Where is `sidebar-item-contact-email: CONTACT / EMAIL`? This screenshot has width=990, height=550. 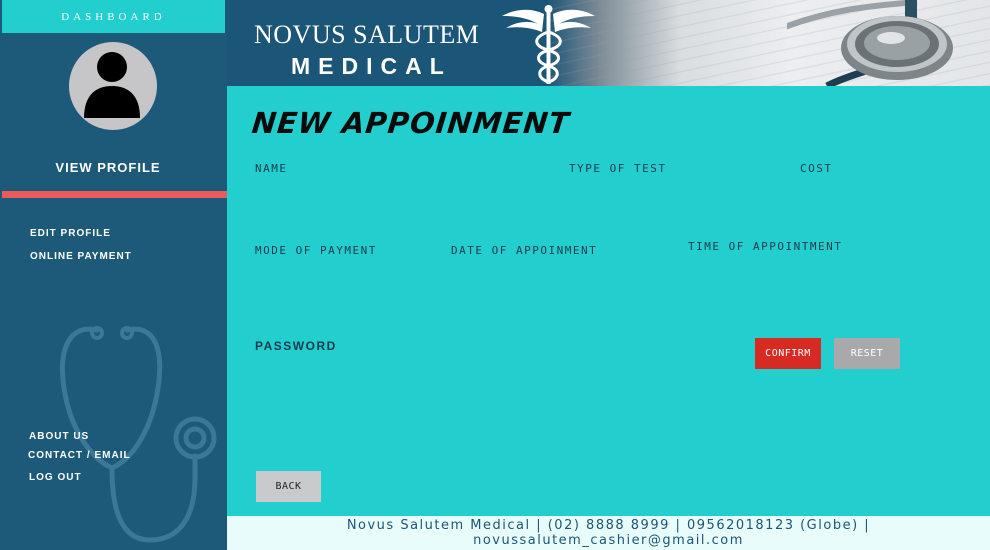 sidebar-item-contact-email: CONTACT / EMAIL is located at coordinates (79, 455).